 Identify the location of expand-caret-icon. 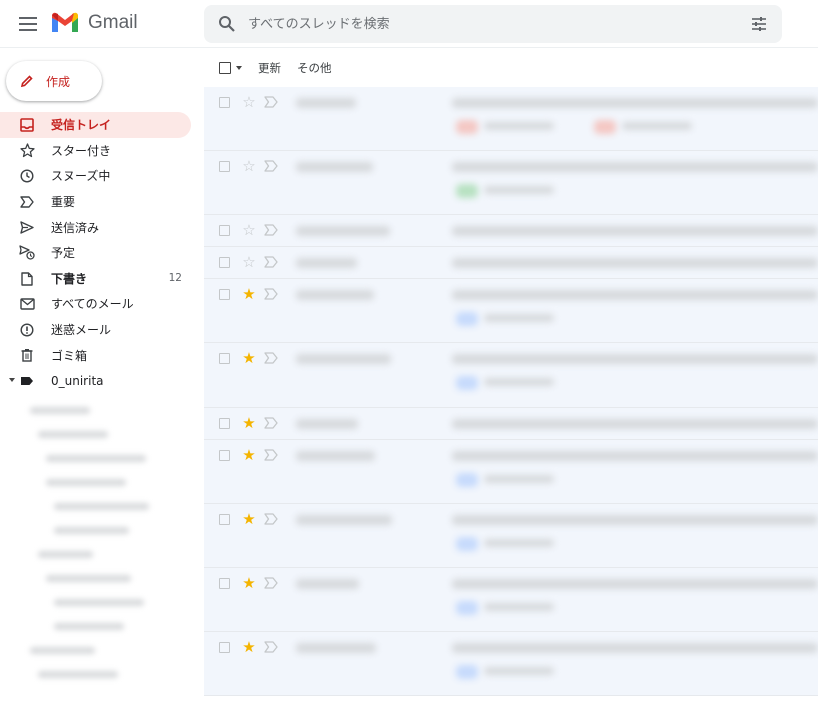
(12, 379).